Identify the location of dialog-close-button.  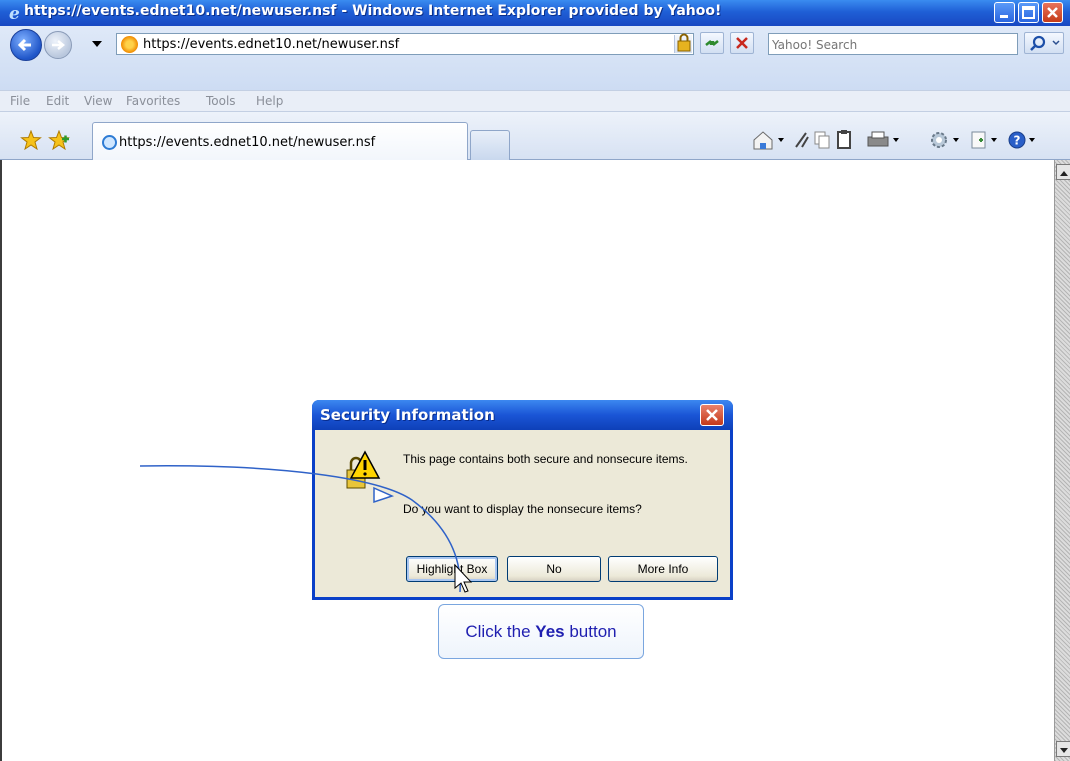
(712, 415).